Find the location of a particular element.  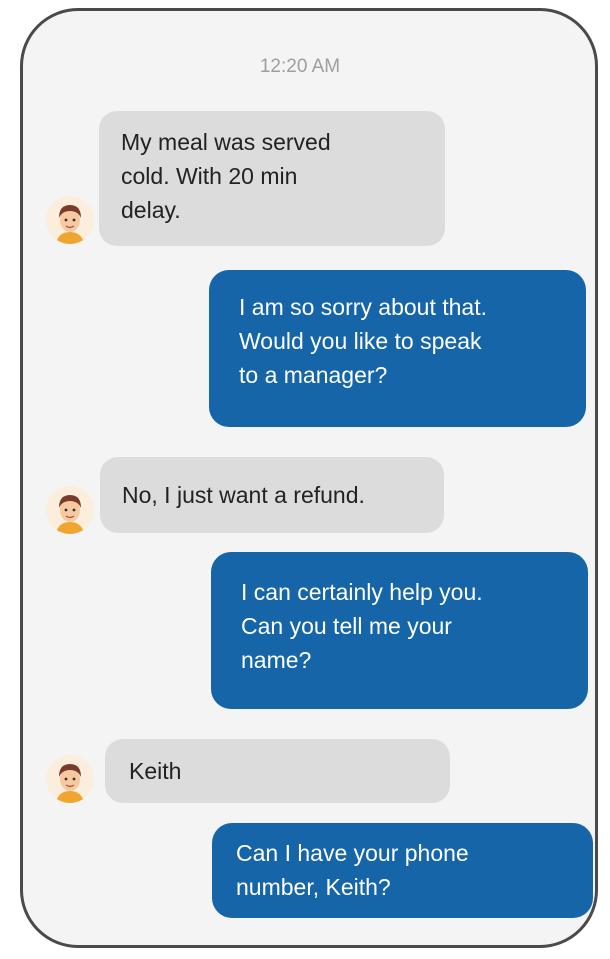

message-timestamp: 12:20 AM is located at coordinates (300, 66).